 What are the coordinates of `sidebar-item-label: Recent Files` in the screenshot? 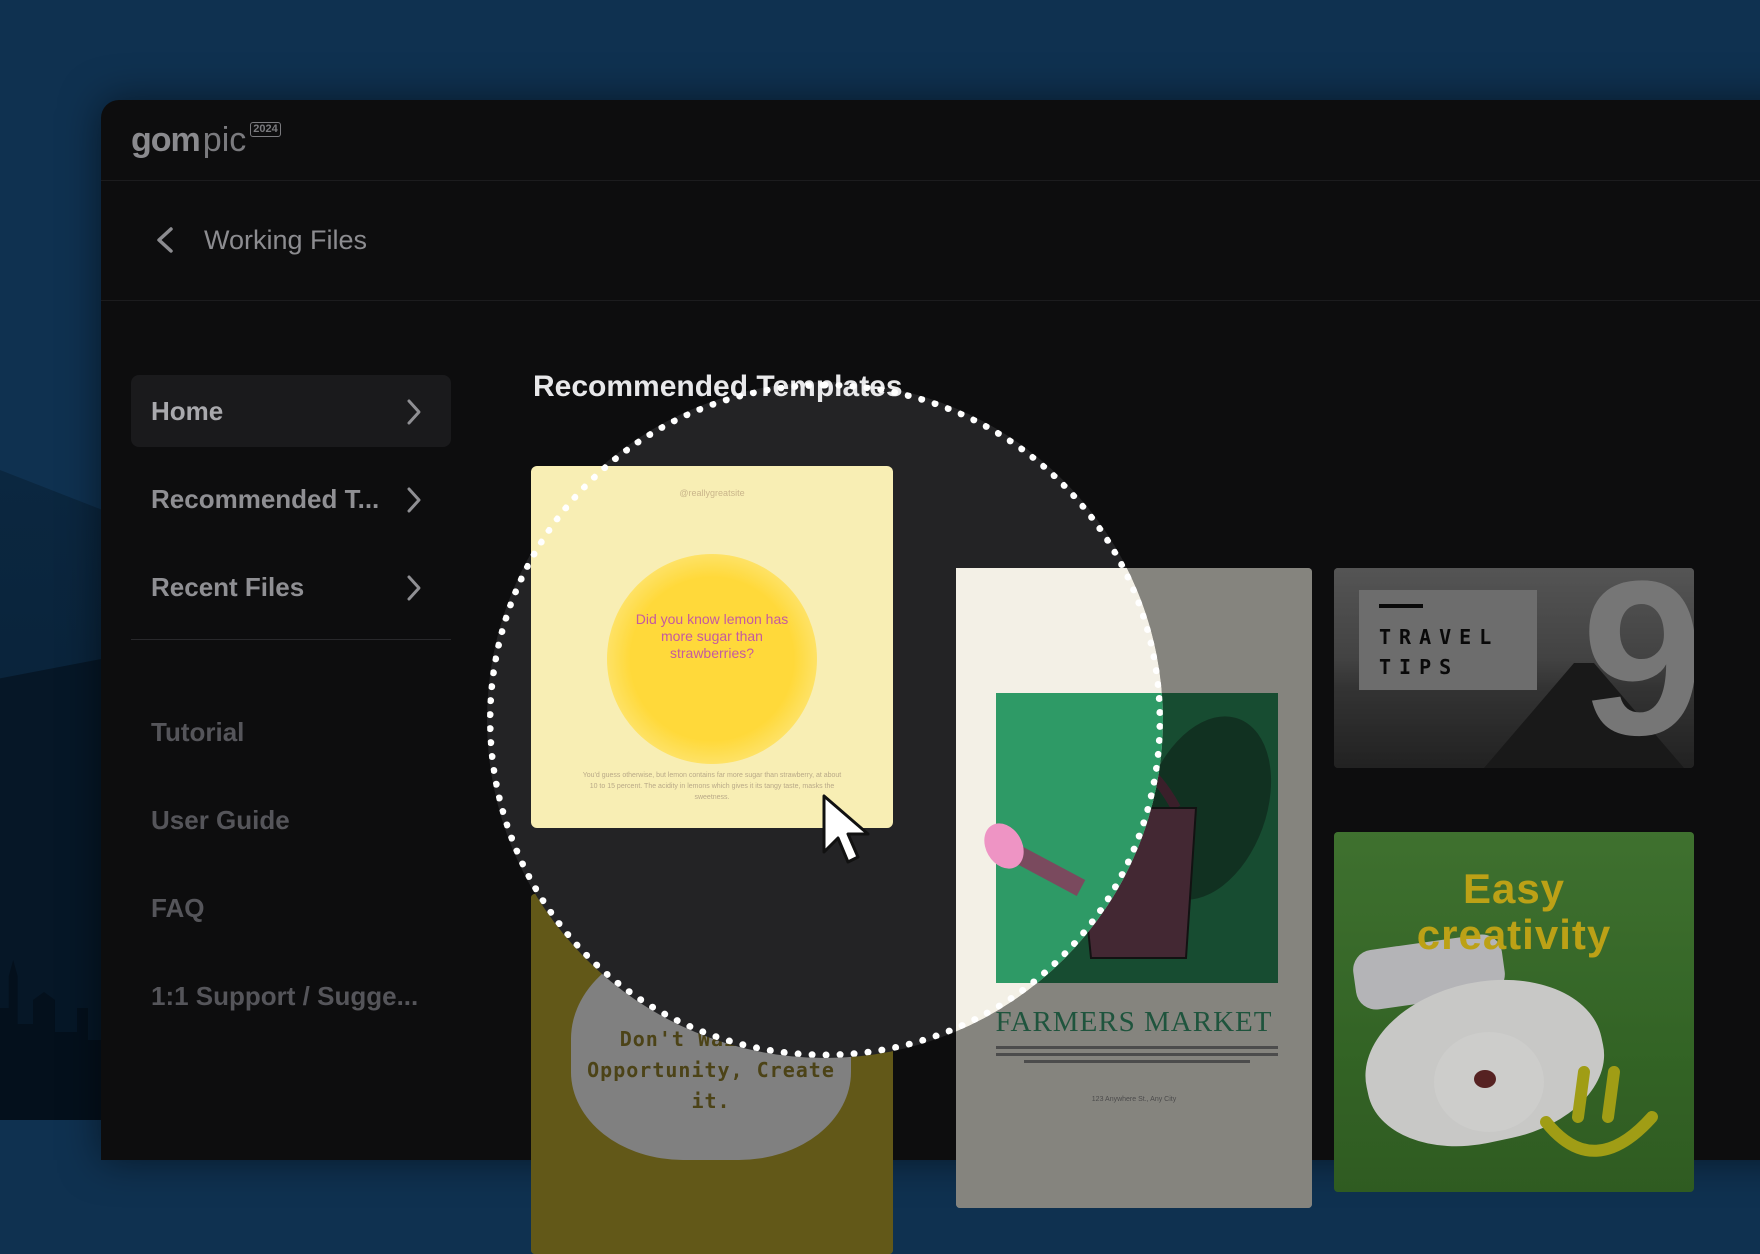 It's located at (228, 586).